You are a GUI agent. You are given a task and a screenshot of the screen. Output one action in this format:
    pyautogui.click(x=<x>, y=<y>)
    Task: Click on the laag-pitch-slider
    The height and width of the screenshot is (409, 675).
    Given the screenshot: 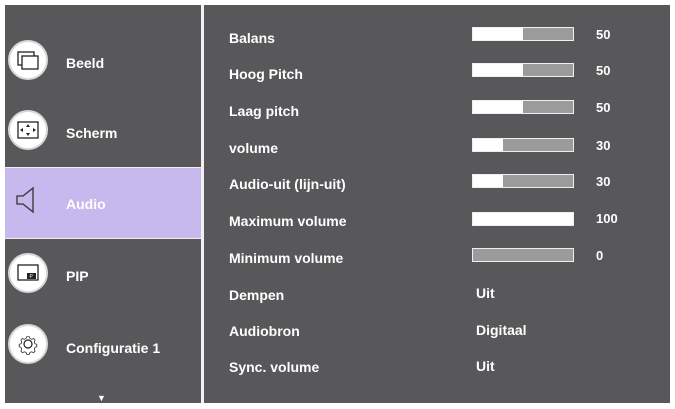 What is the action you would take?
    pyautogui.click(x=523, y=107)
    